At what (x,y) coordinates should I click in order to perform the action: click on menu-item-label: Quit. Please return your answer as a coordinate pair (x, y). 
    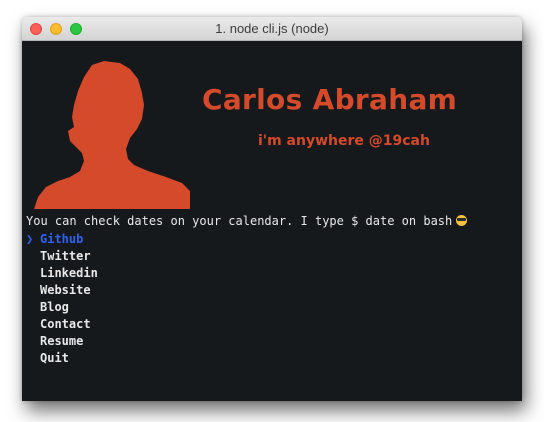
    Looking at the image, I should click on (54, 358).